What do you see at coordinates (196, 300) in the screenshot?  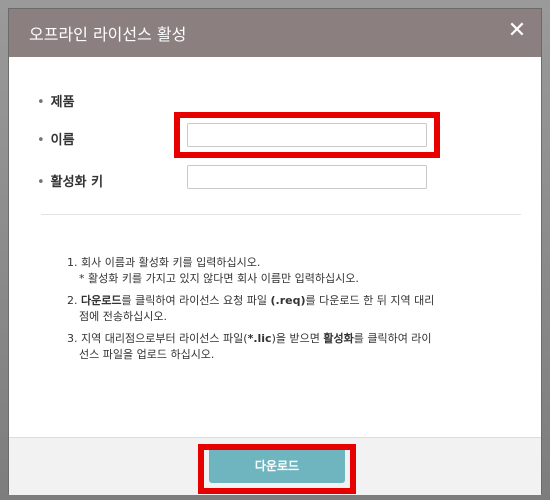 I see `instruction-text: 를 클릭하여 라이선스 요청 파일` at bounding box center [196, 300].